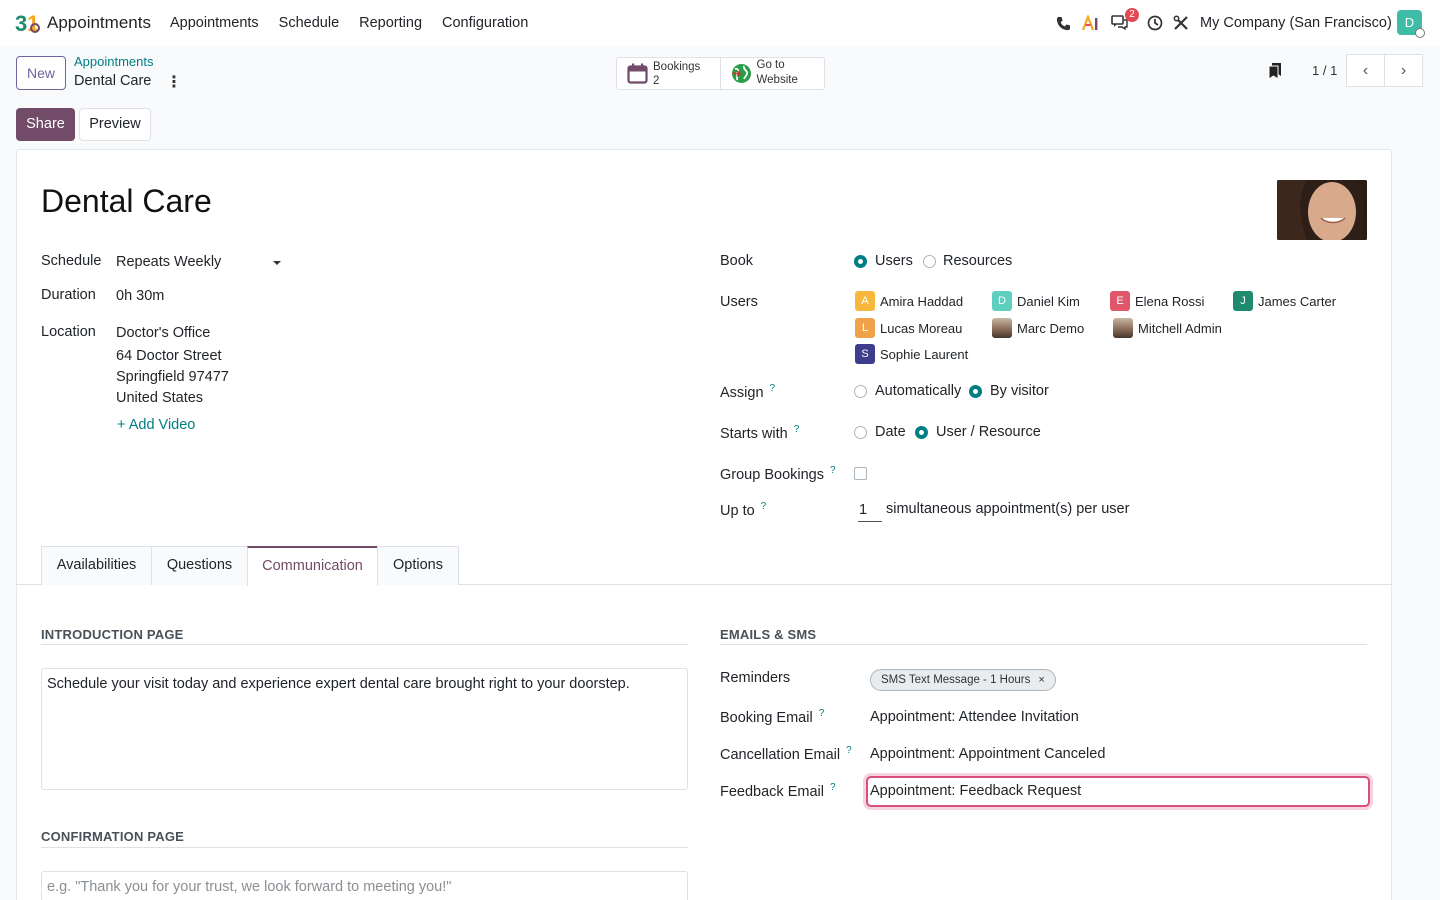  Describe the element at coordinates (772, 791) in the screenshot. I see `feedback-email-label-text: Feedback Email` at that location.